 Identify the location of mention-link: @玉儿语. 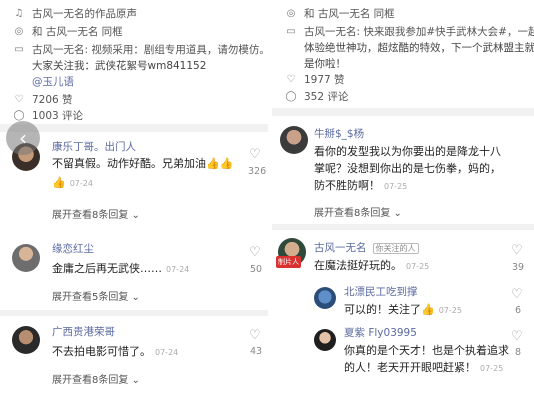
(53, 81).